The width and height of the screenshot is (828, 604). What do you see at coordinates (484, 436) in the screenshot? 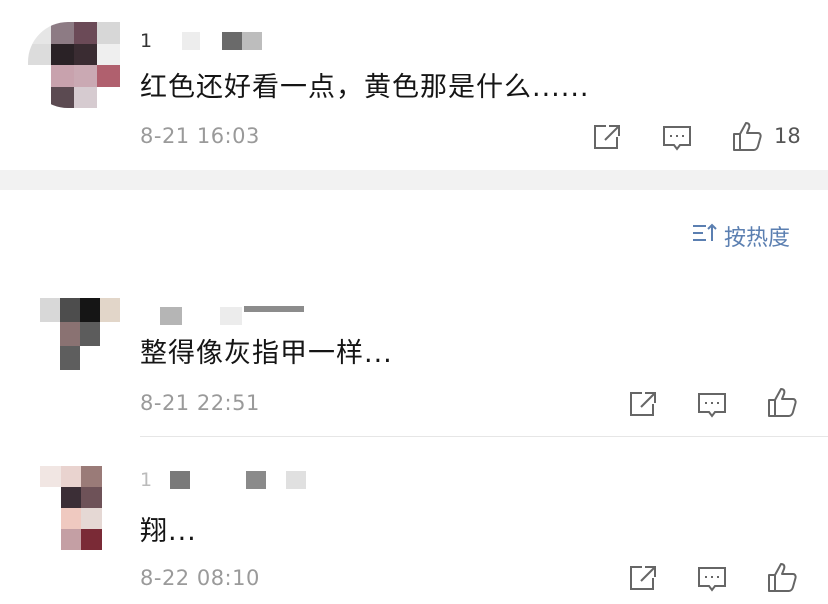
I see `comment-divider` at bounding box center [484, 436].